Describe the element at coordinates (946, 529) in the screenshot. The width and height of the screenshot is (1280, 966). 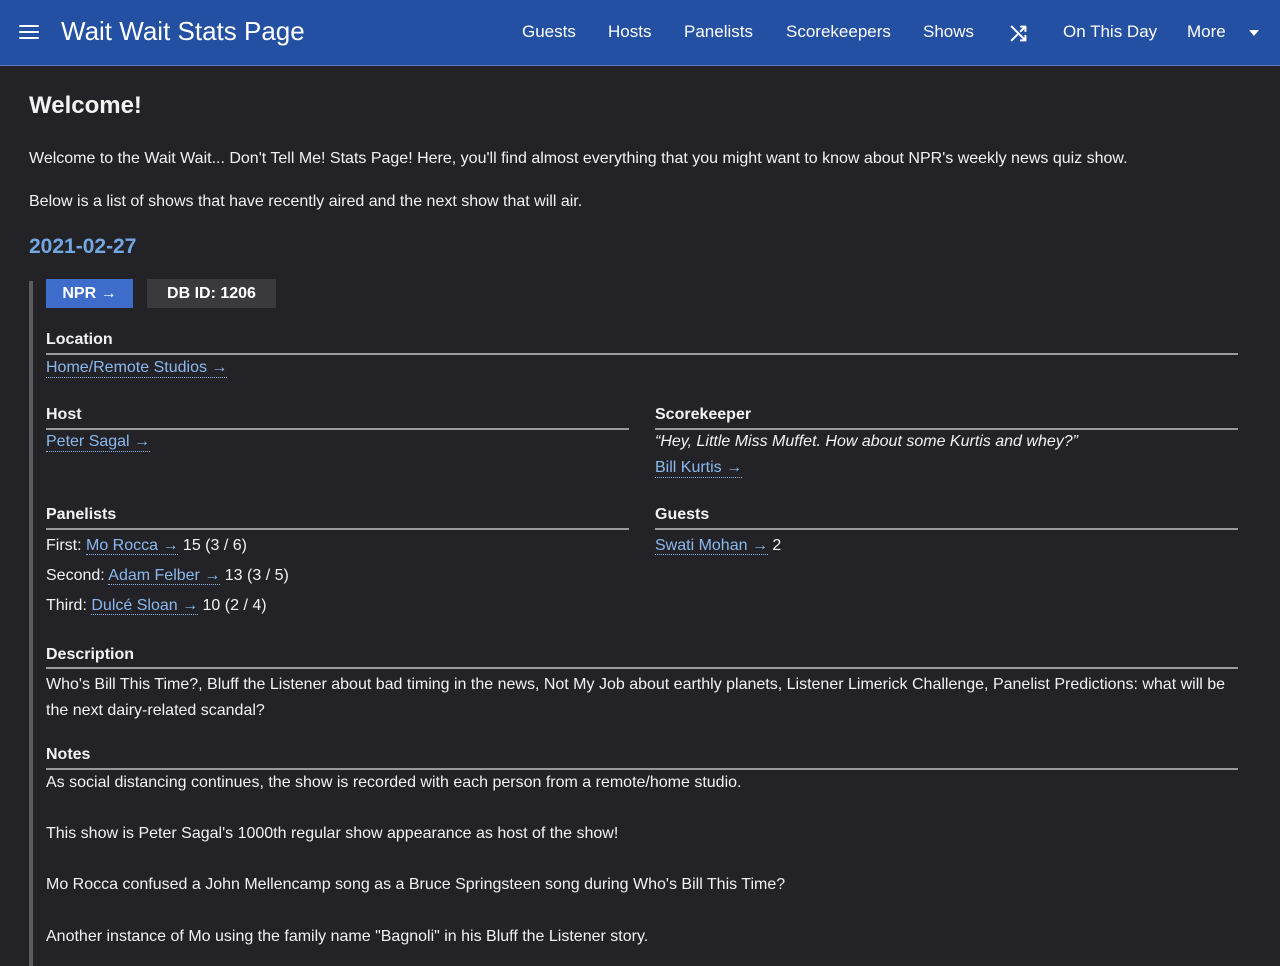
I see `guests-divider` at that location.